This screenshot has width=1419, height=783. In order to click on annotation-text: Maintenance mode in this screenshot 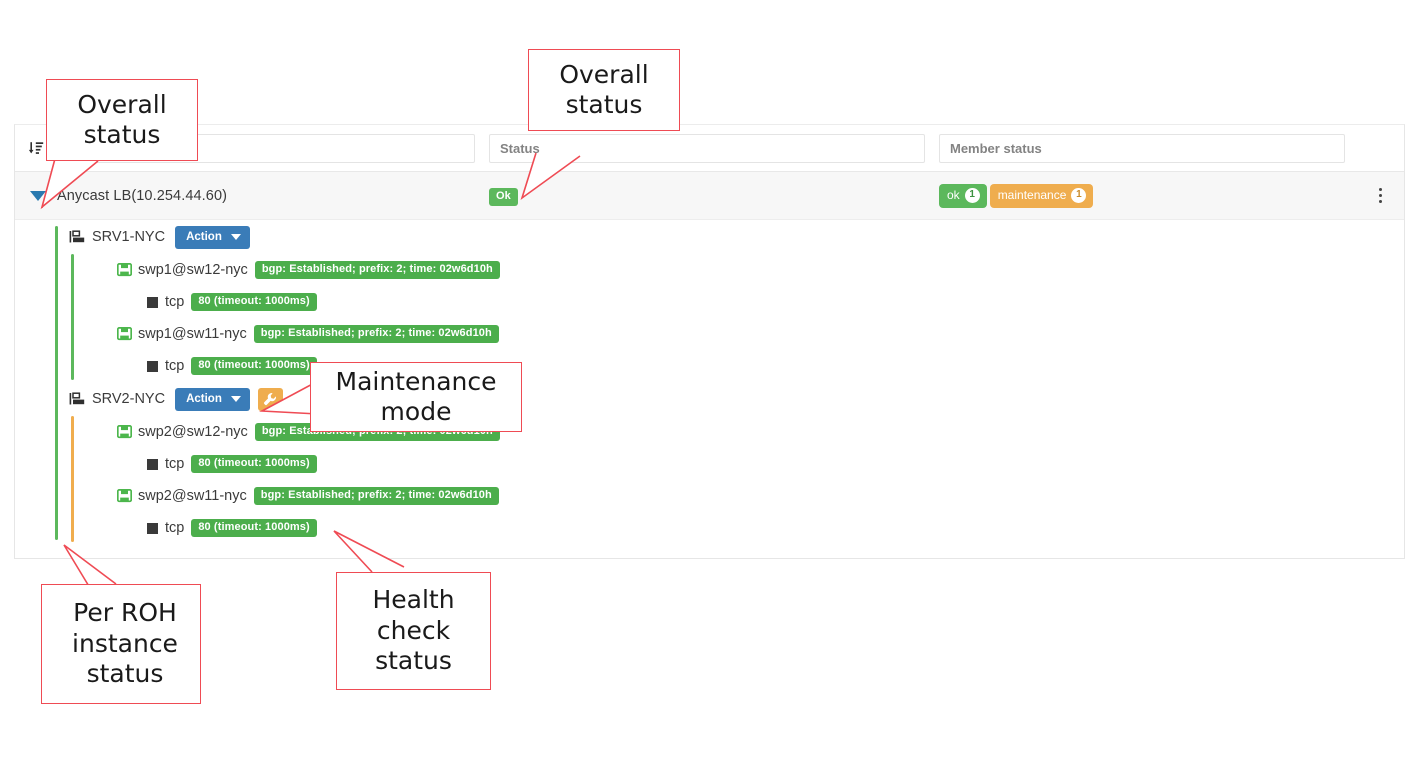, I will do `click(416, 396)`.